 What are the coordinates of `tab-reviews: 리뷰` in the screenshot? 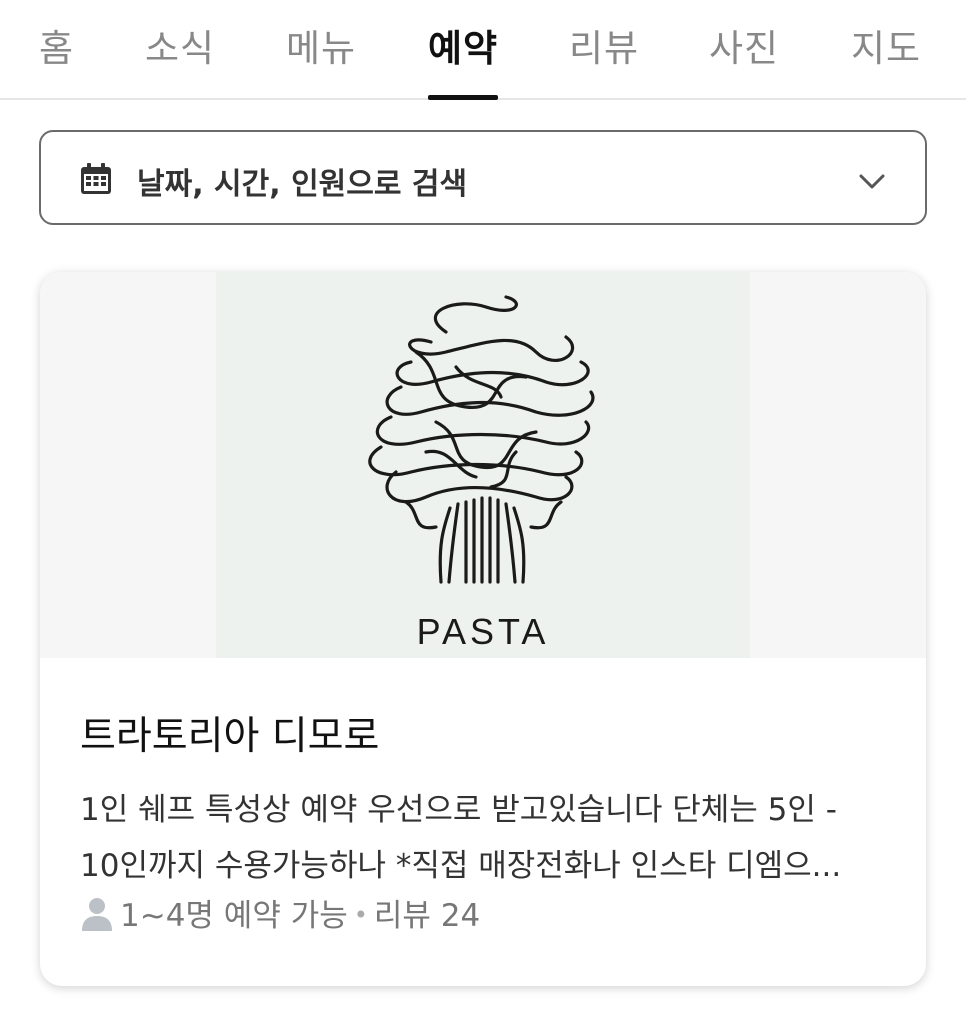 It's located at (604, 59).